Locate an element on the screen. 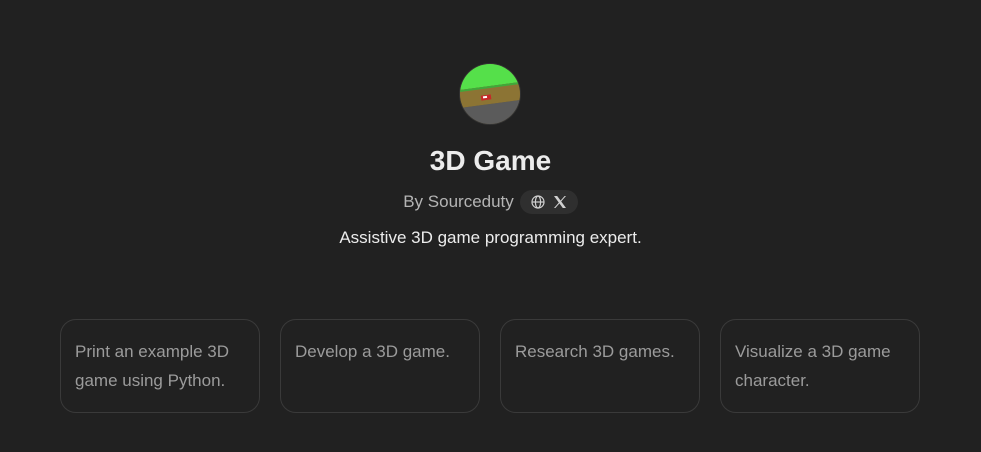  byline: By Sourceduty is located at coordinates (490, 202).